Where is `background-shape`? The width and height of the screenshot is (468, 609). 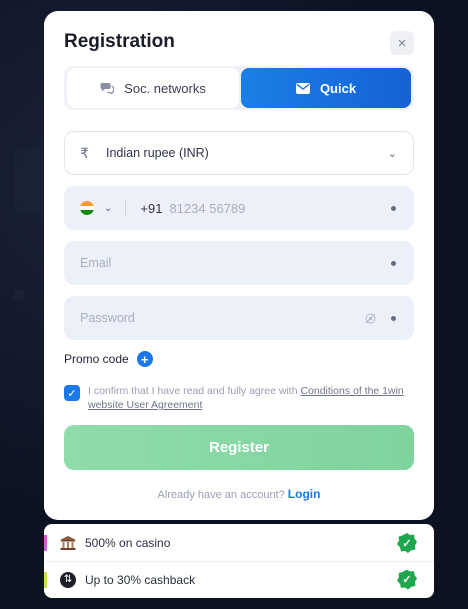 background-shape is located at coordinates (19, 295).